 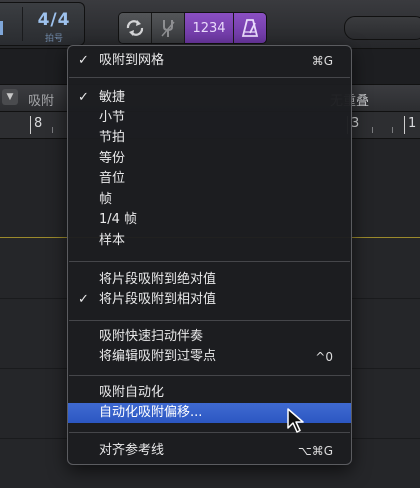 I want to click on tuner-button, so click(x=168, y=28).